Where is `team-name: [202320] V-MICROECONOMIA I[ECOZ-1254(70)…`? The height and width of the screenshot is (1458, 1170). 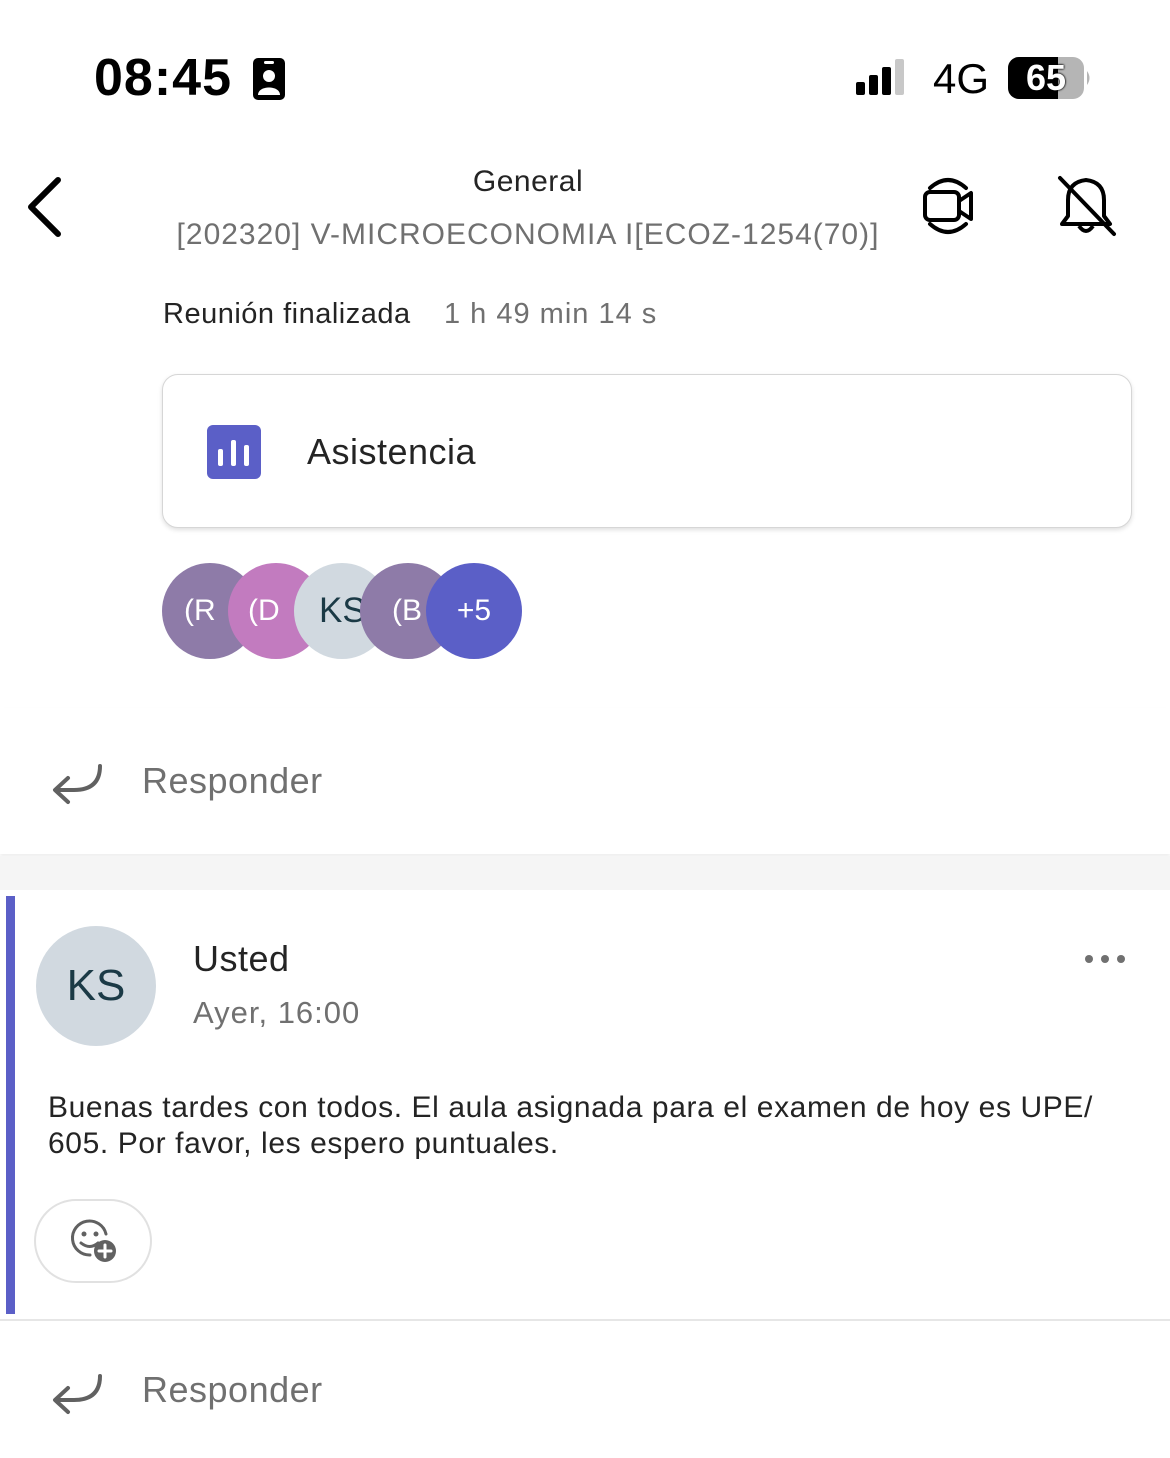
team-name: [202320] V-MICROECONOMIA I[ECOZ-1254(70)… is located at coordinates (528, 235).